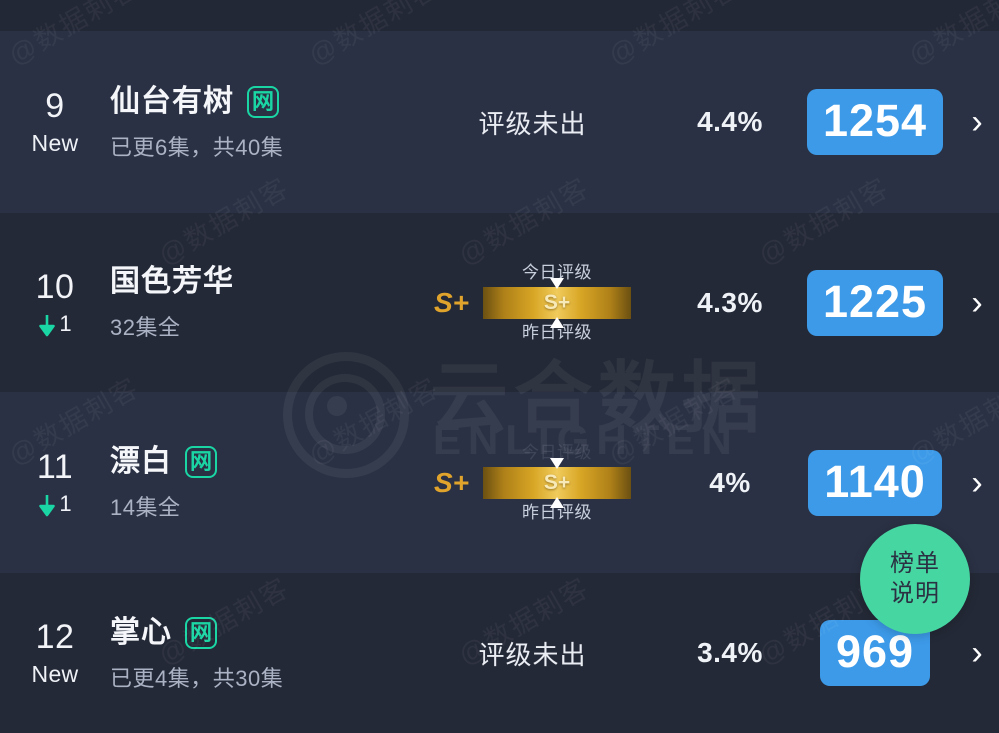 The height and width of the screenshot is (733, 999). I want to click on top-strip, so click(499, 15).